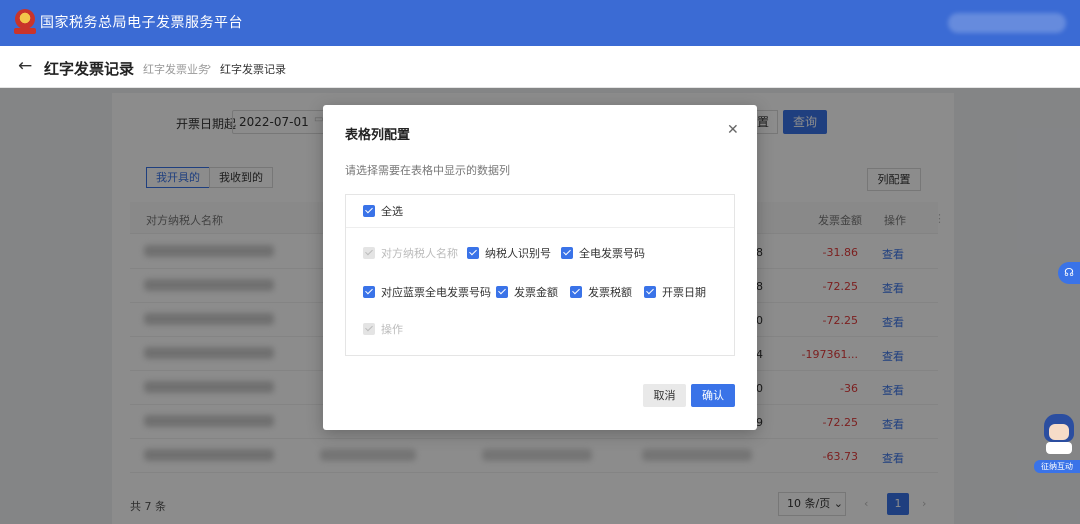 The height and width of the screenshot is (524, 1080). I want to click on select-all-checkbox: 全选, so click(383, 211).